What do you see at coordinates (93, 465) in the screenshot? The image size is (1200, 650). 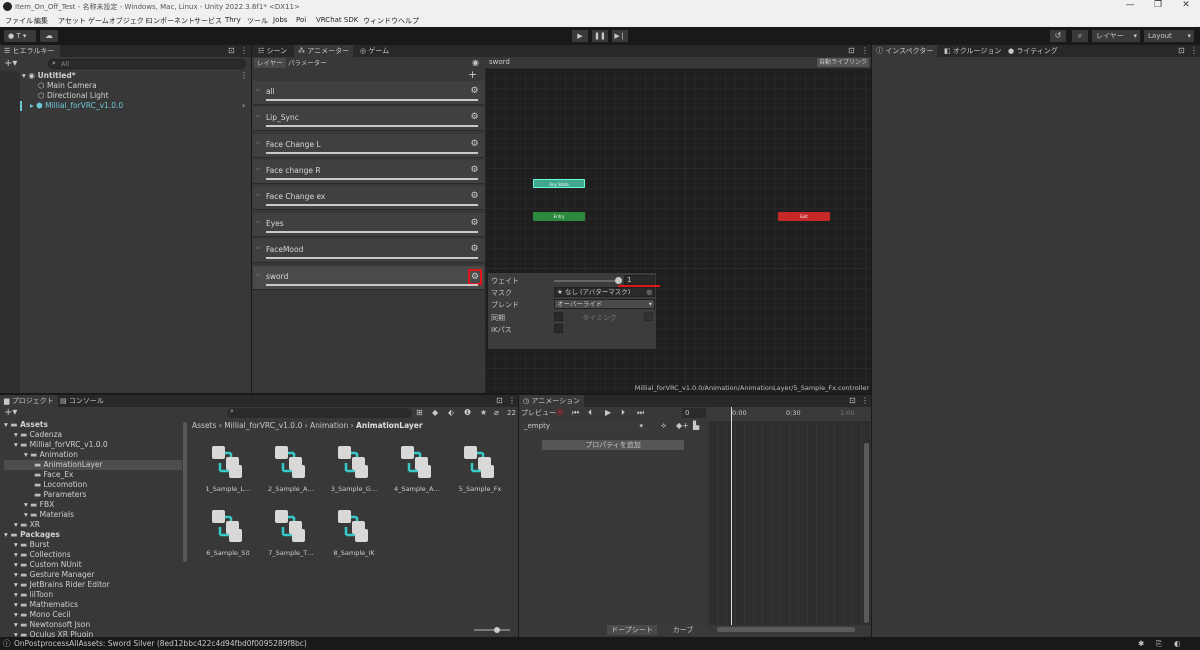 I see `project-tree-item: ▬ AnimationLayer` at bounding box center [93, 465].